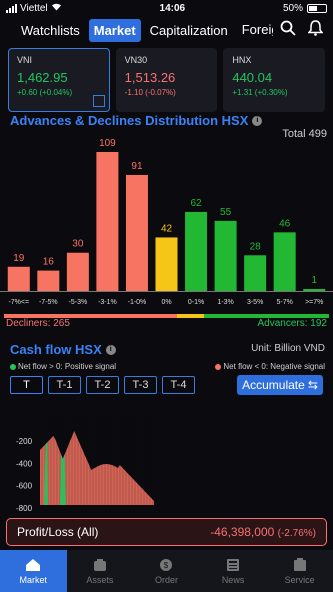 Image resolution: width=333 pixels, height=592 pixels. I want to click on nav-service: Service, so click(299, 571).